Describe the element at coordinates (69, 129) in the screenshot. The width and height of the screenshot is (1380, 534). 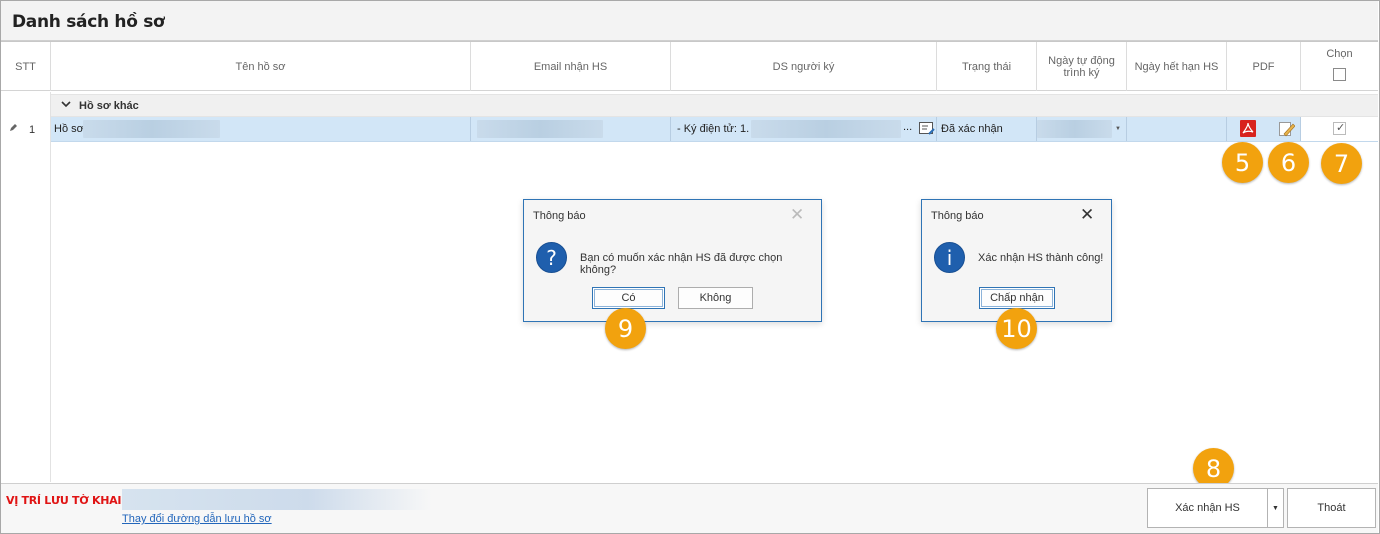
I see `cell-ten-ho-so-text: Hồ sơ` at that location.